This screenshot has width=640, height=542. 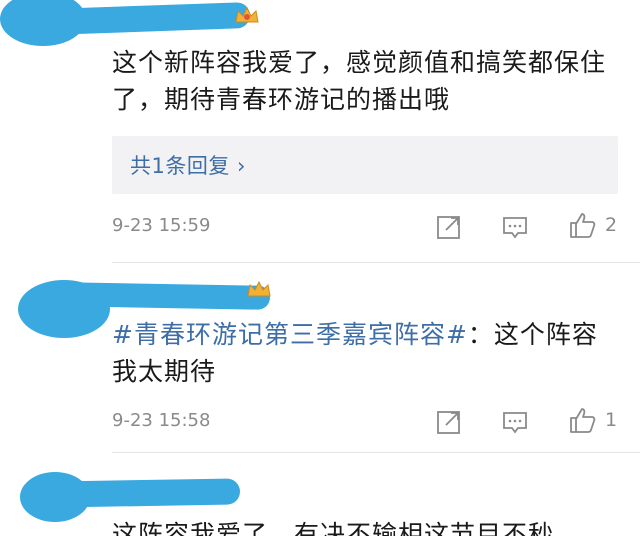 I want to click on comment-text: 这阵容我爱了，有决不输相这节目不秒, so click(x=333, y=528).